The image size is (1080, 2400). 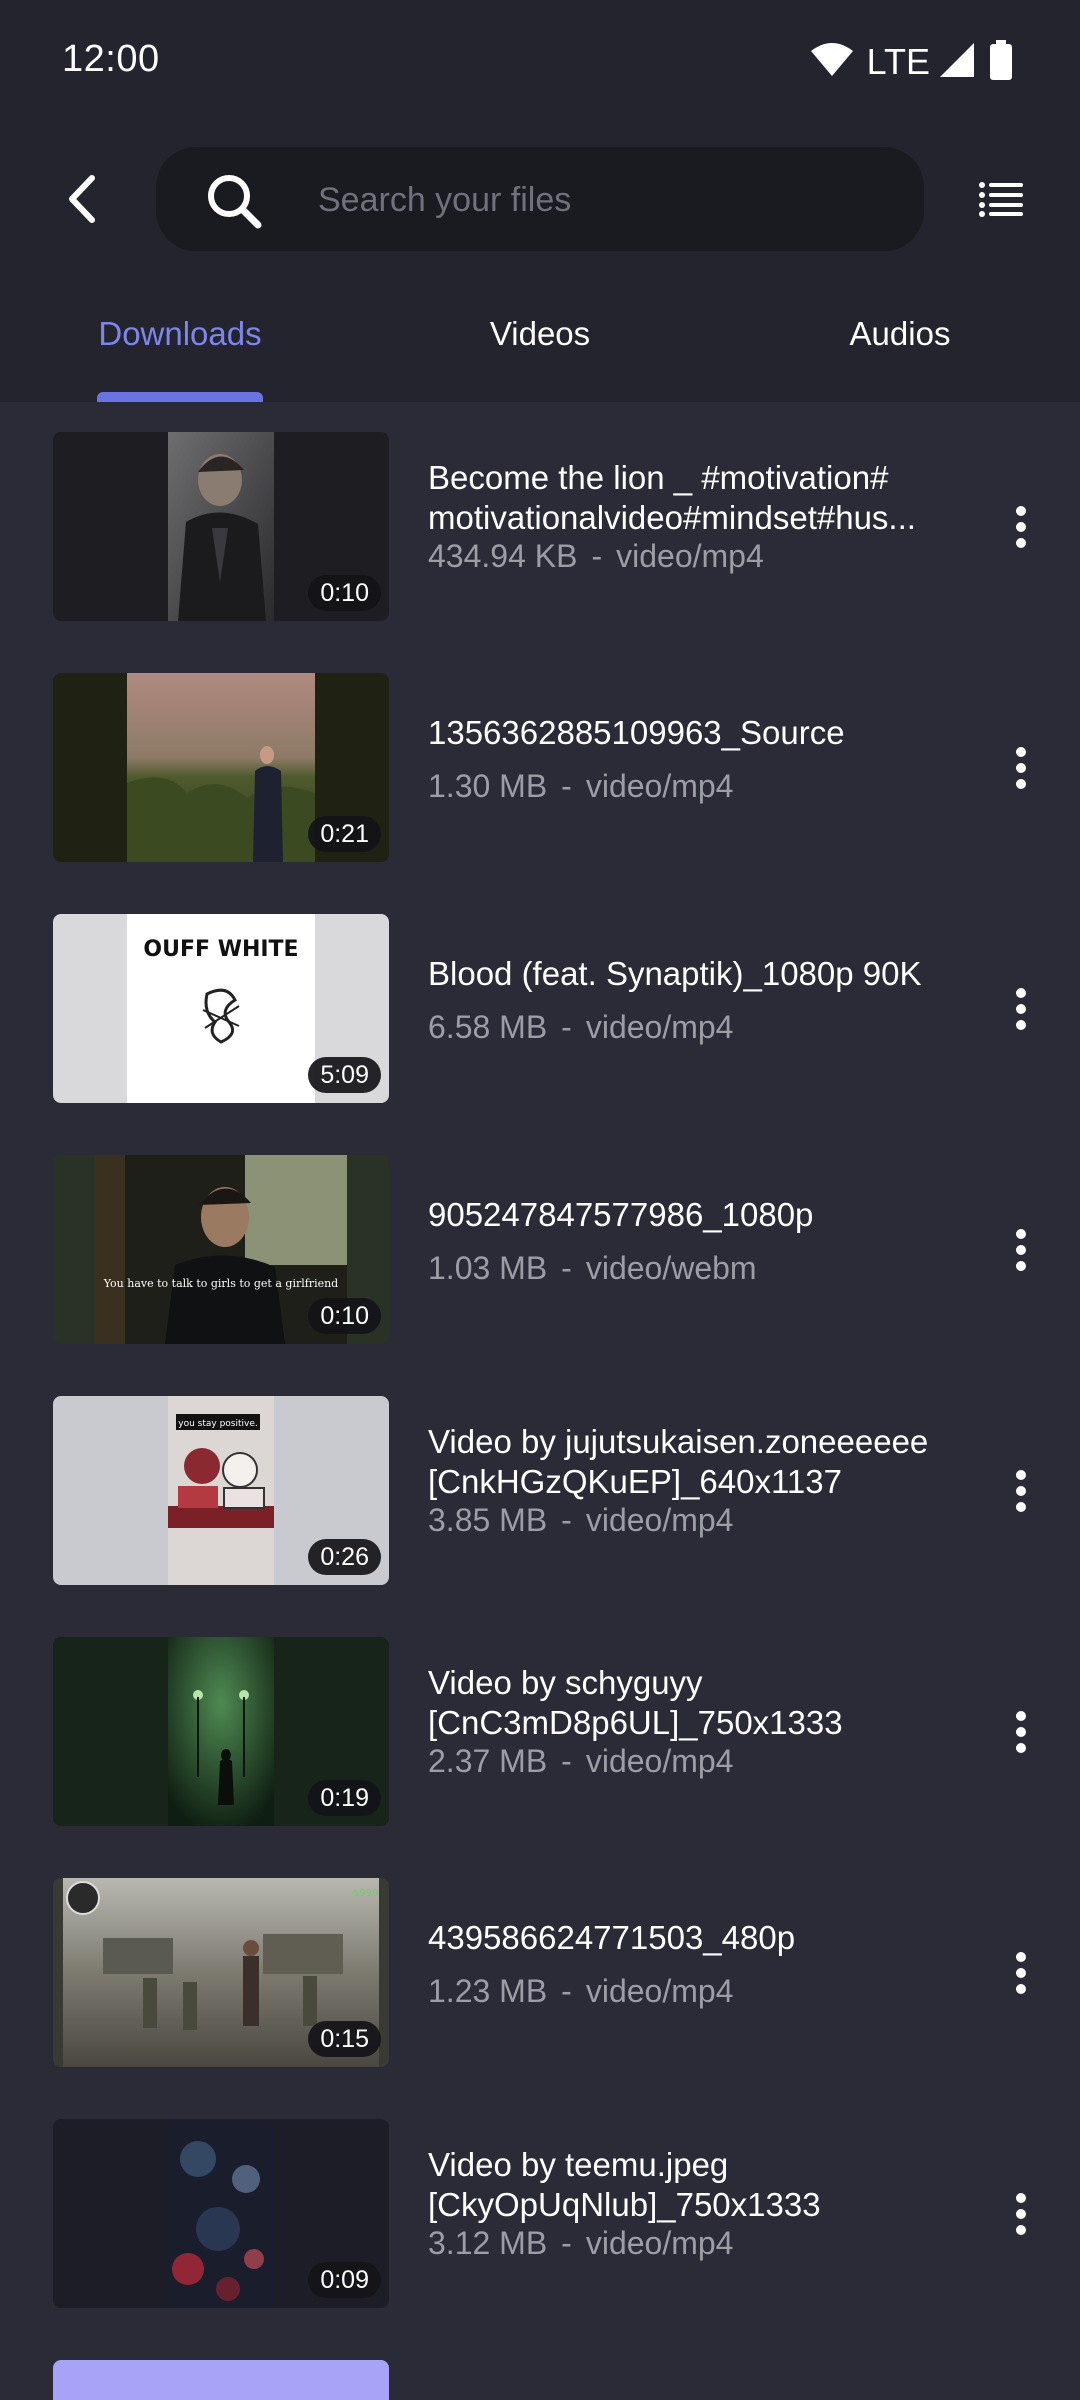 What do you see at coordinates (344, 1557) in the screenshot?
I see `duration-badge: 0:26` at bounding box center [344, 1557].